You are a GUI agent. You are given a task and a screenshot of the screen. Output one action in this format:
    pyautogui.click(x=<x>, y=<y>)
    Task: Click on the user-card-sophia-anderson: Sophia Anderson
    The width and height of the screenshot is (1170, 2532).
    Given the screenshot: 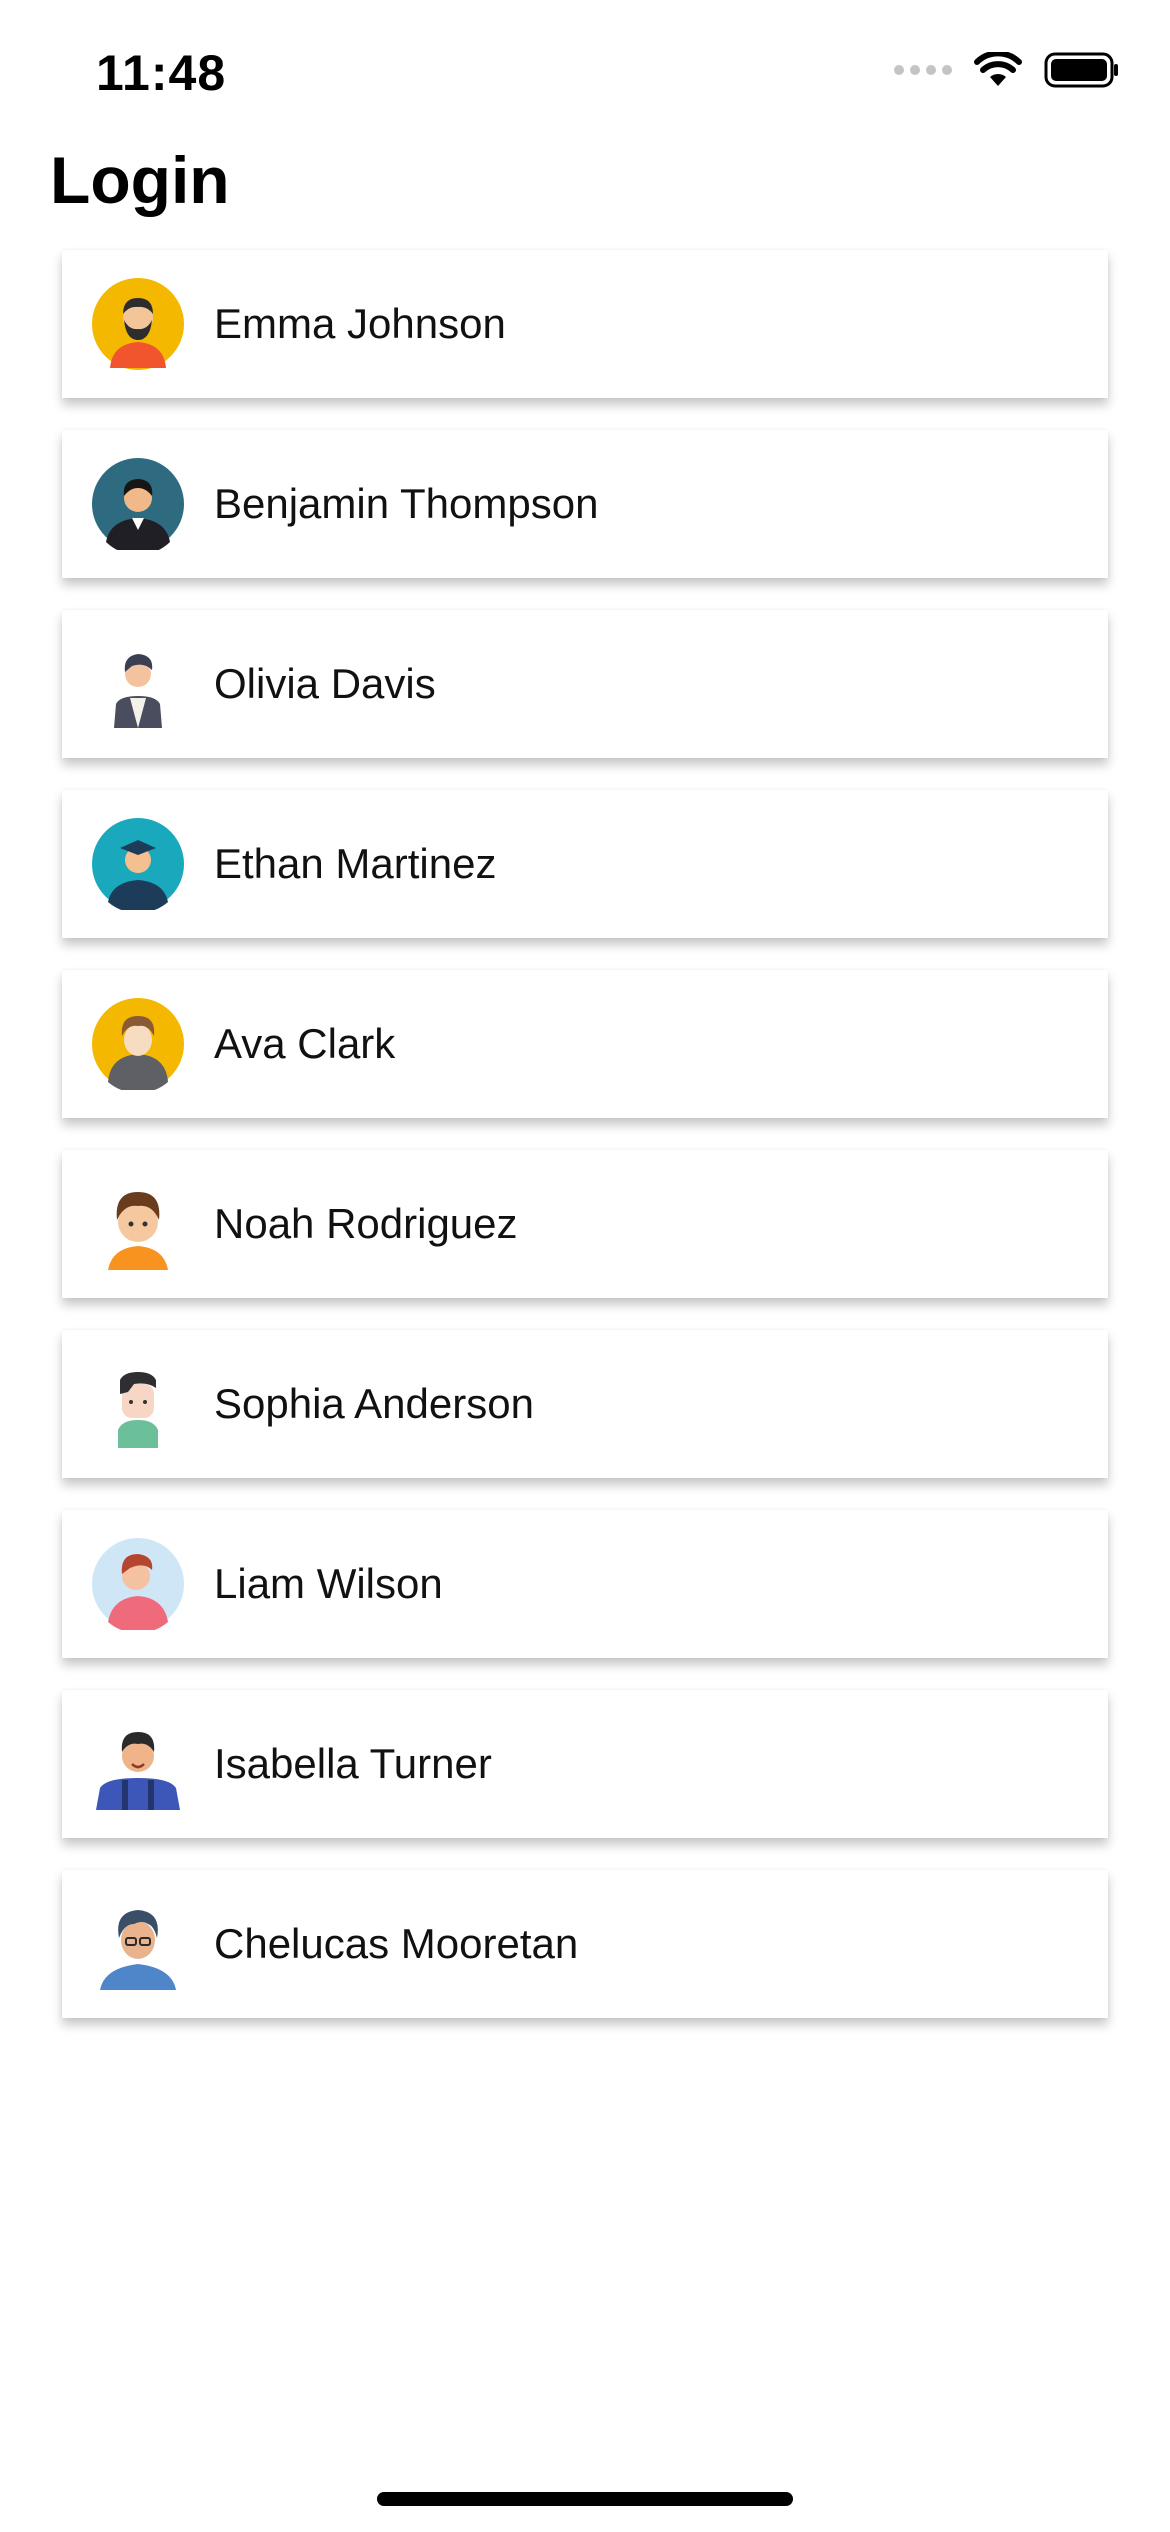 What is the action you would take?
    pyautogui.click(x=585, y=1404)
    